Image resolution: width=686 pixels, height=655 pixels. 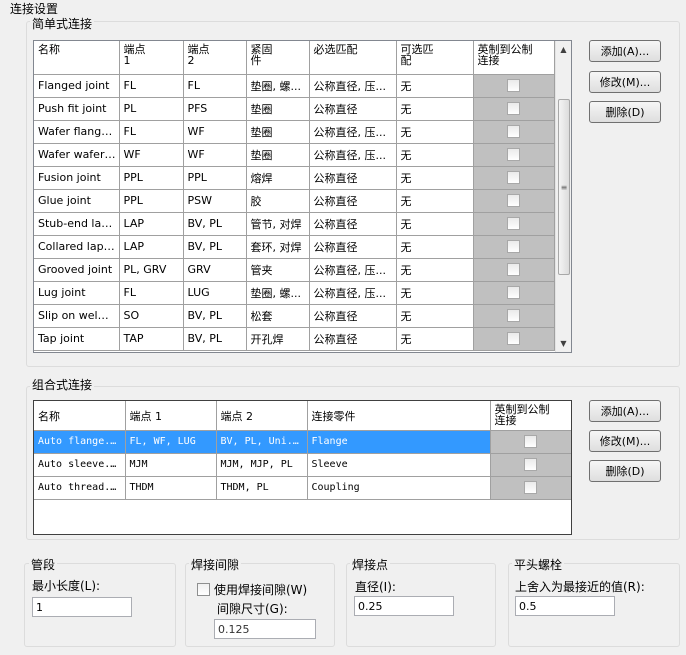 I want to click on scroll-thumb: ≡, so click(x=564, y=187).